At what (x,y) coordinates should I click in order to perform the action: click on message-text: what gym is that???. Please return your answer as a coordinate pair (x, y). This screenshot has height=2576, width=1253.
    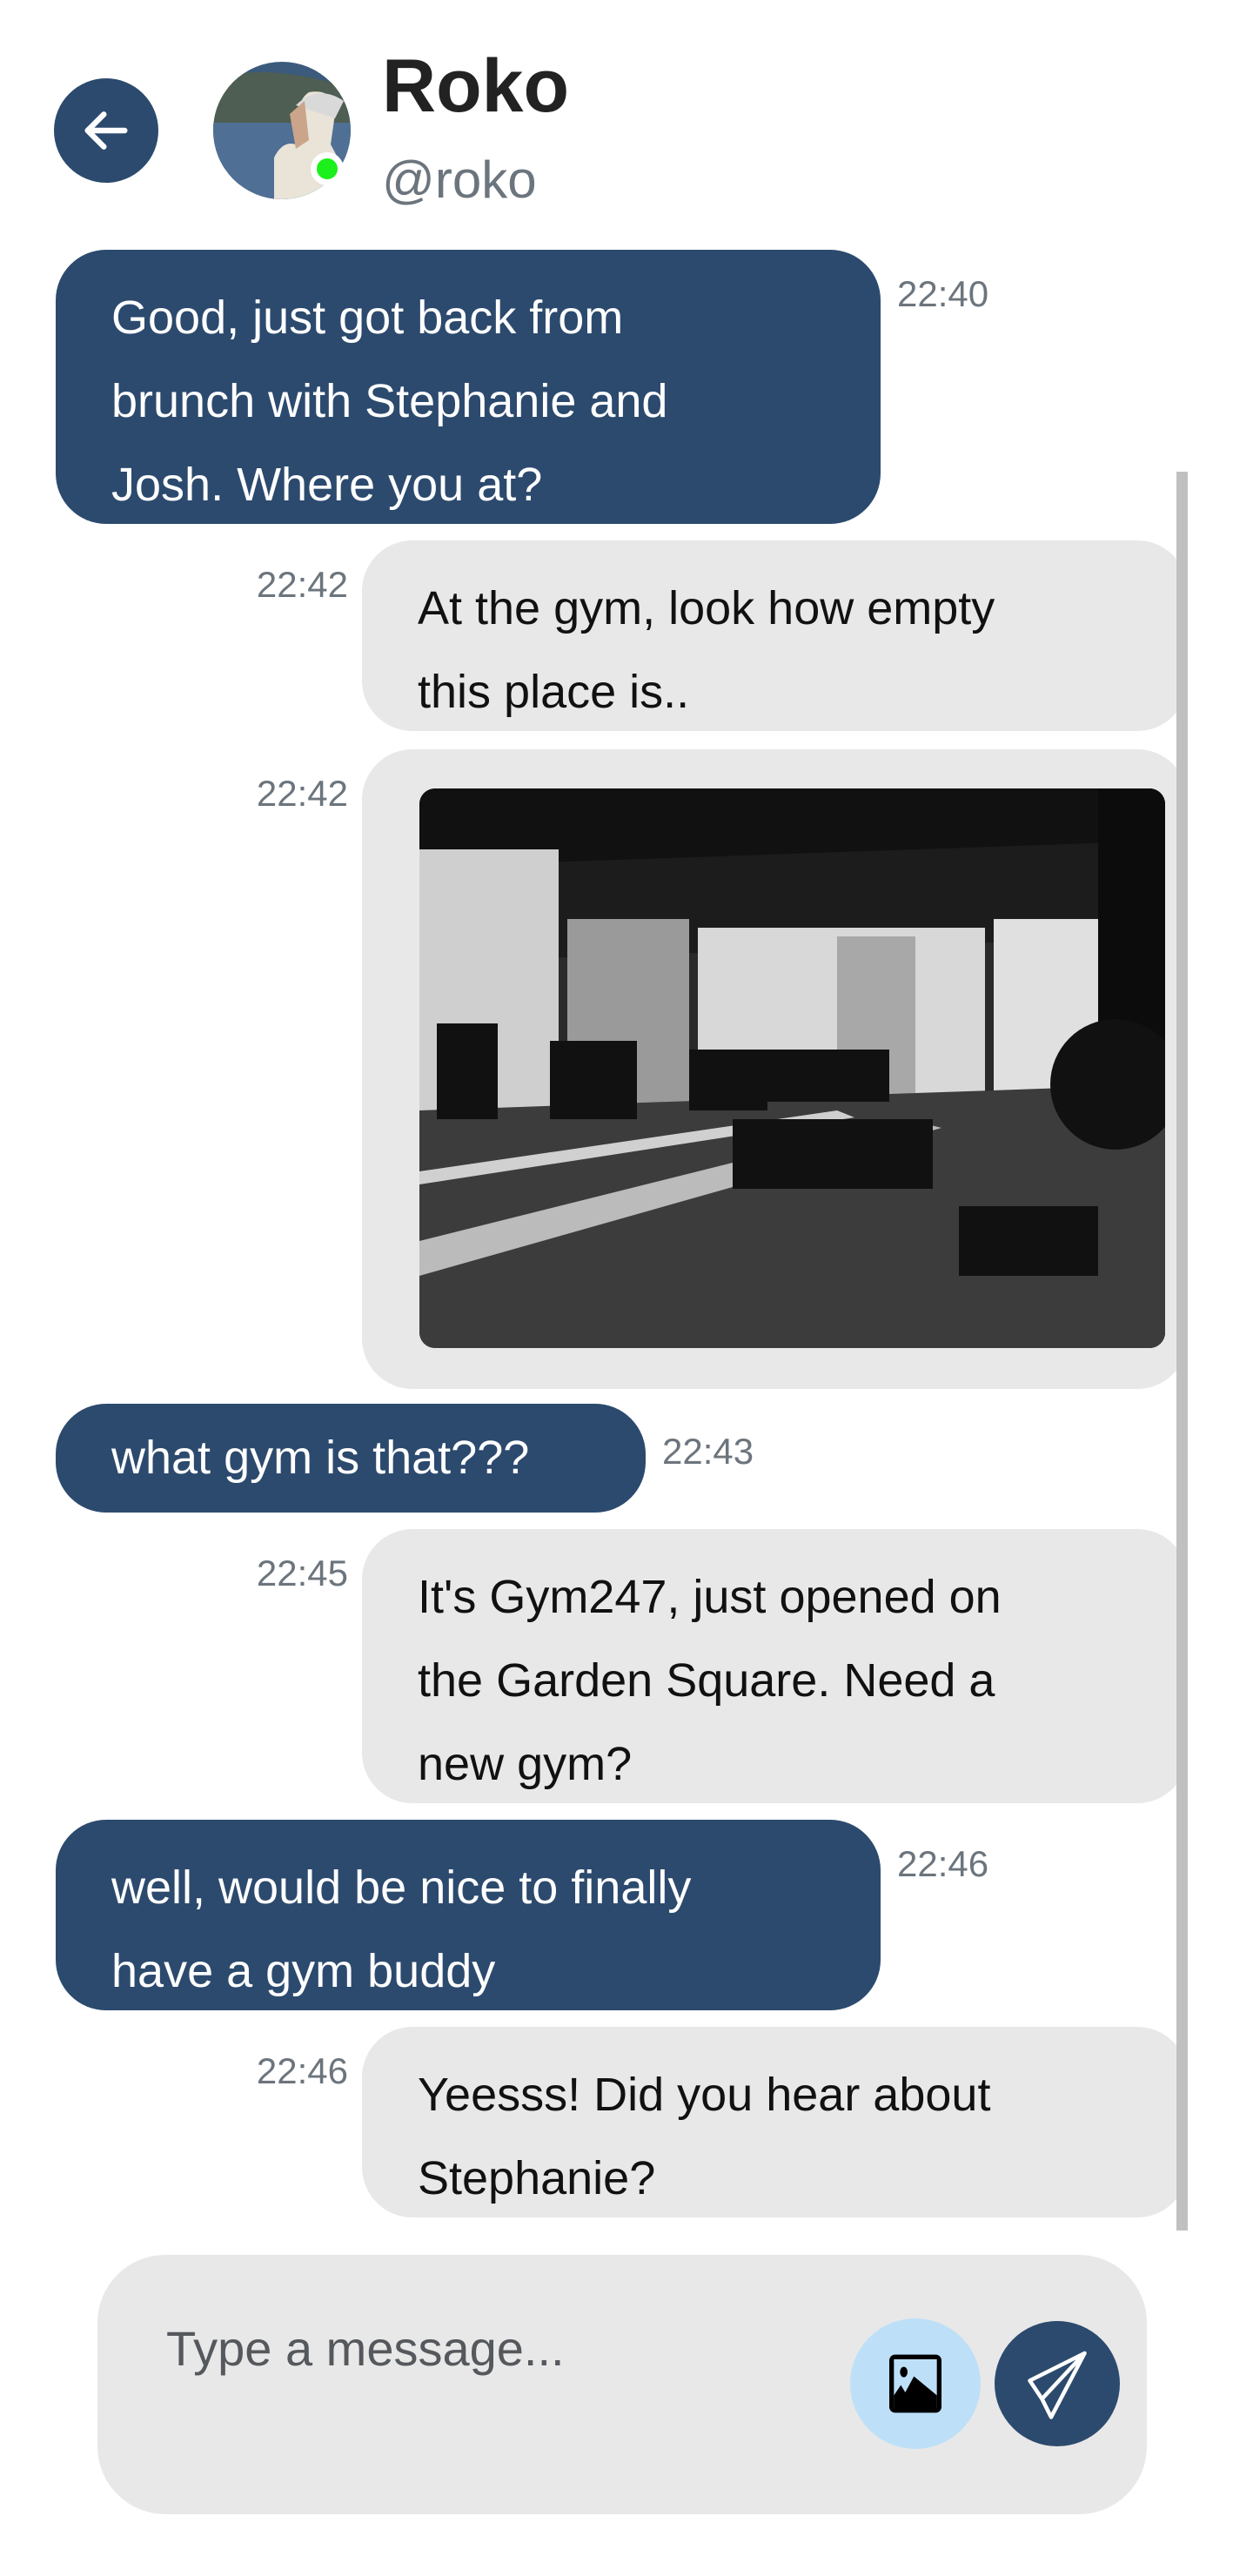
    Looking at the image, I should click on (320, 1458).